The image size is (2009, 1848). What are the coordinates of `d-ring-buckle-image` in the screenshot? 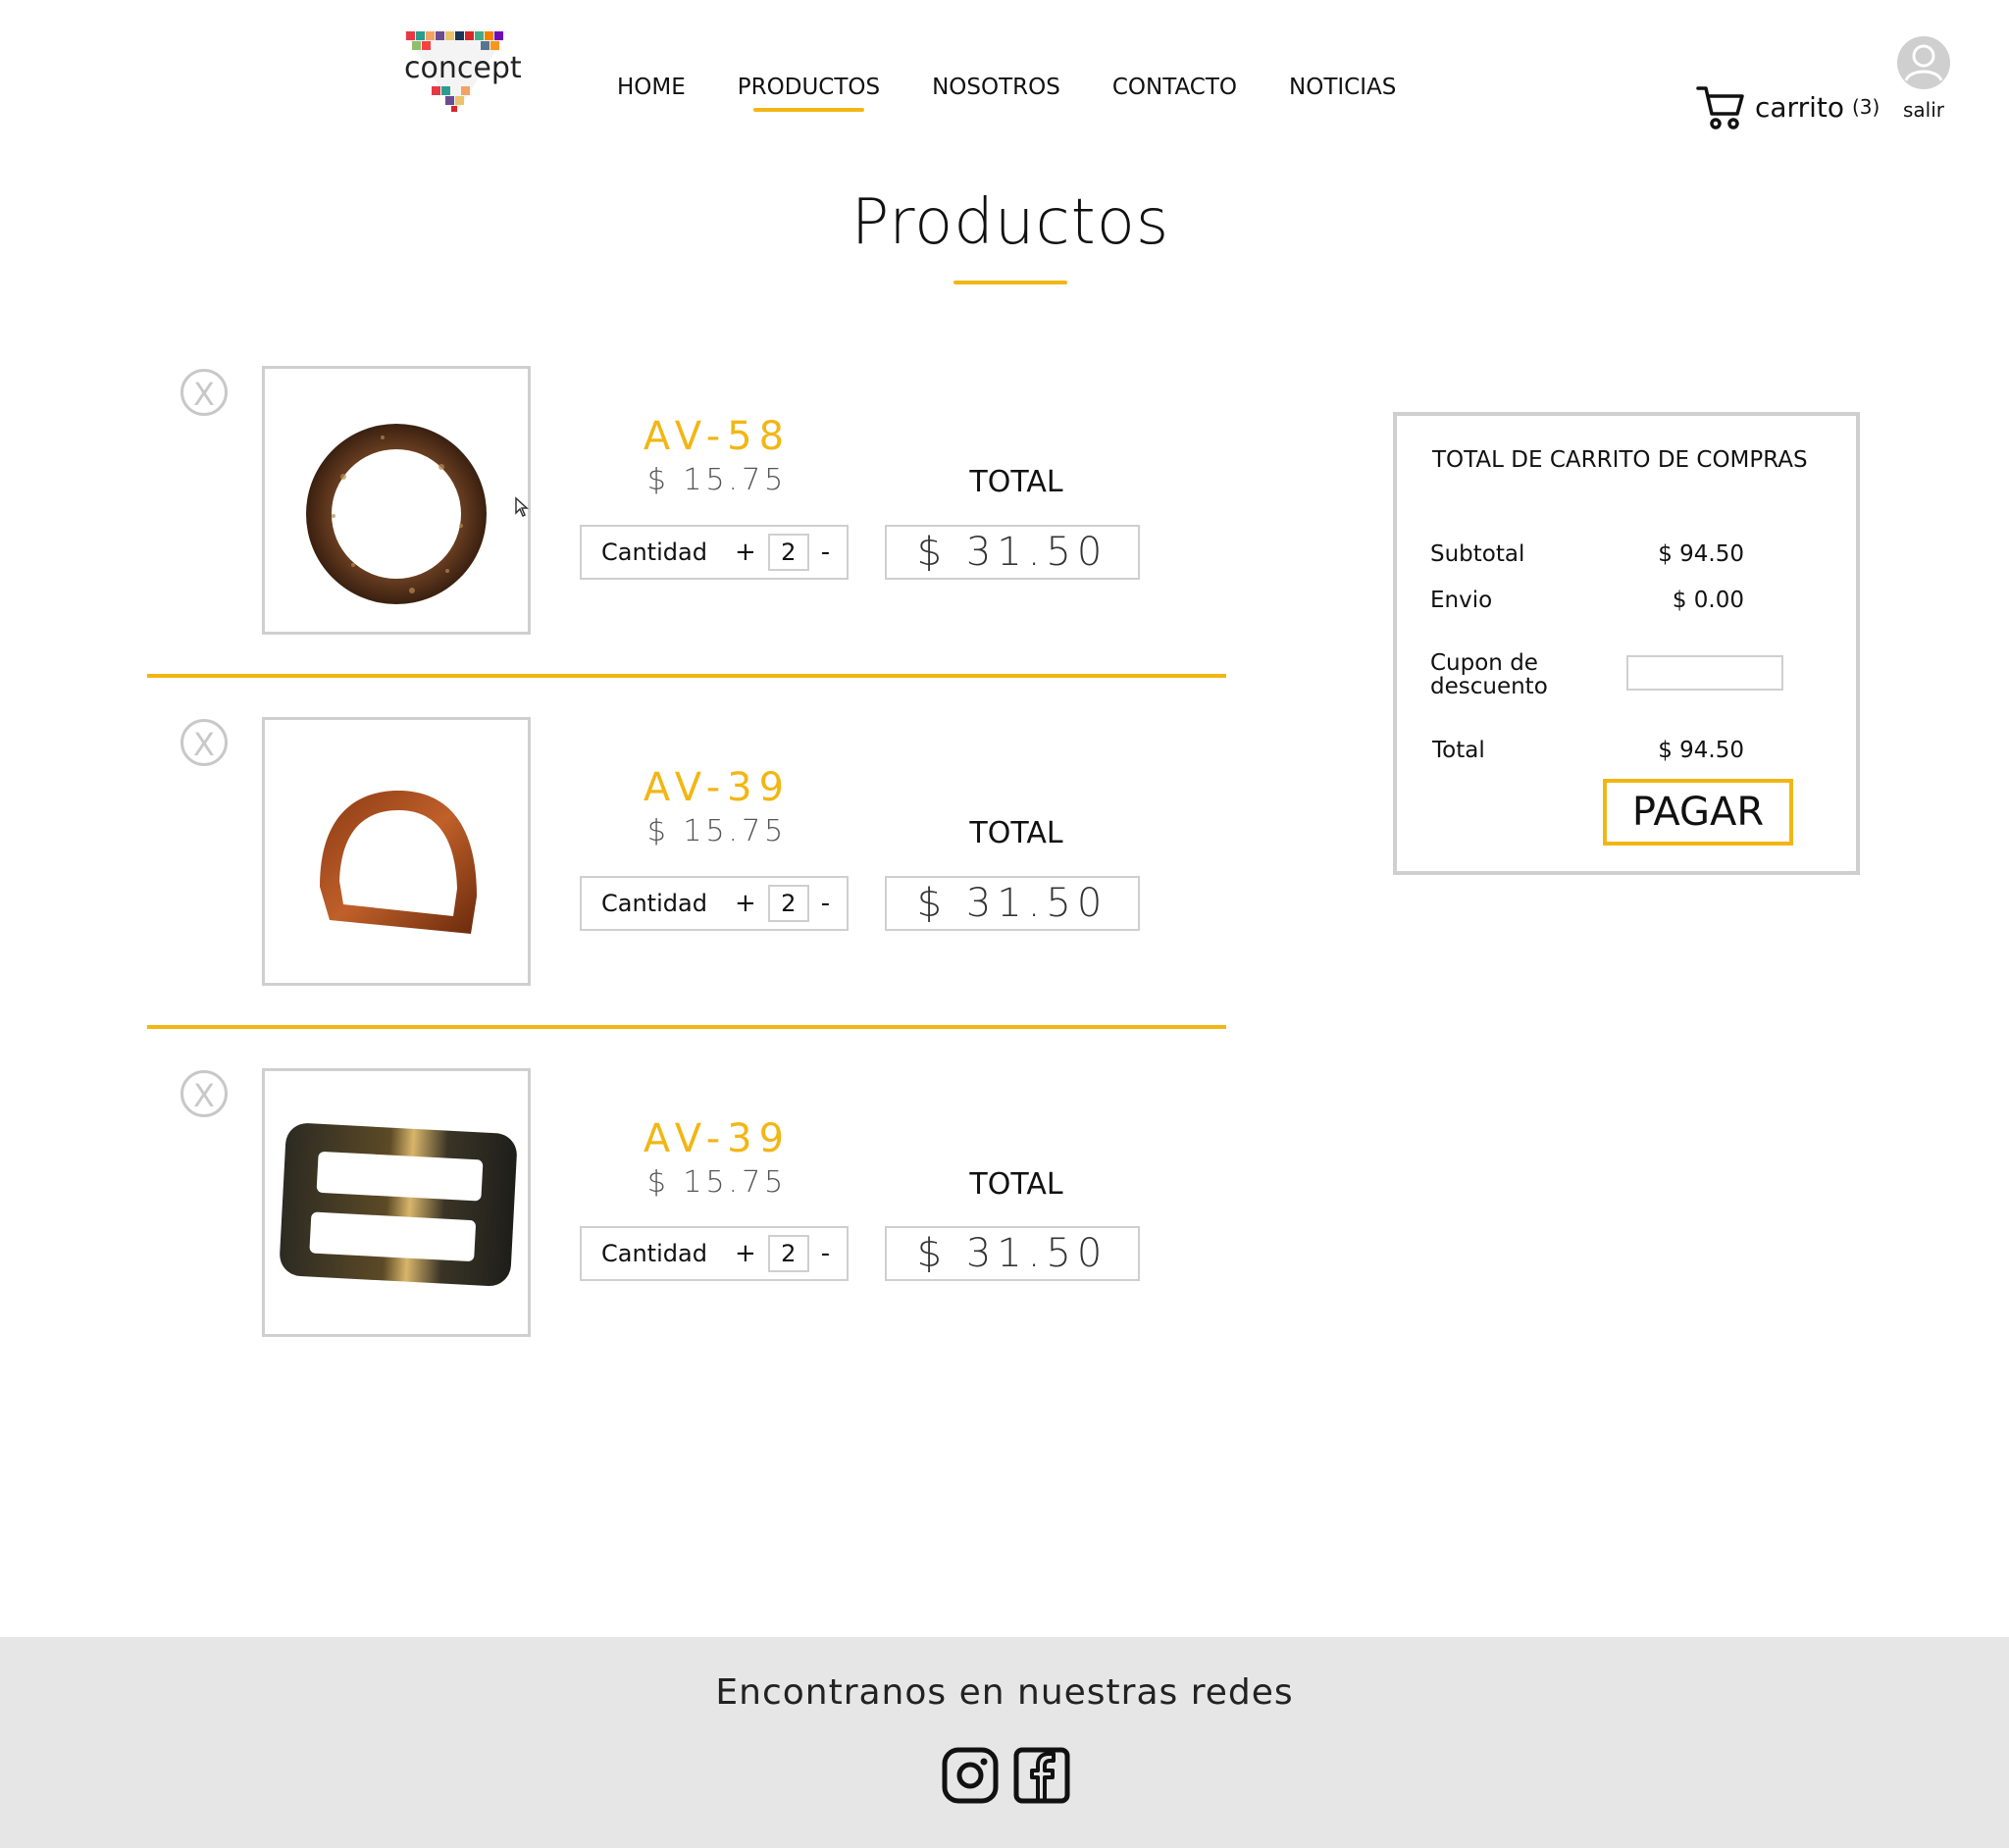 It's located at (398, 862).